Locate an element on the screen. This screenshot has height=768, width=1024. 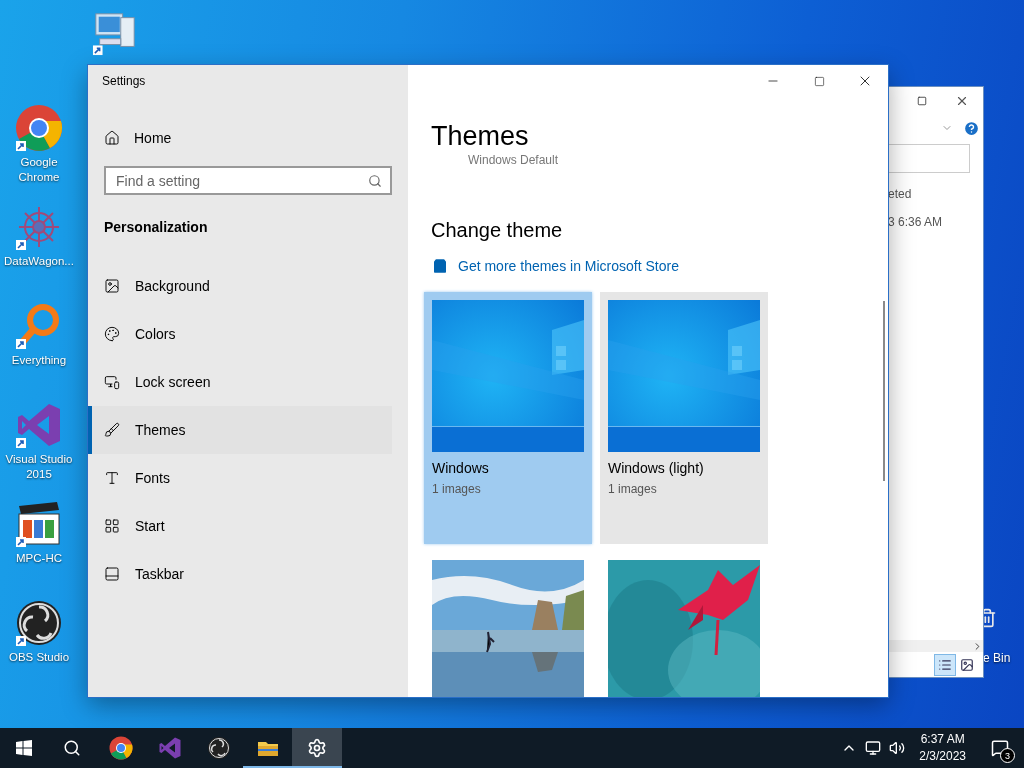
theme-tile: Windows 1 images is located at coordinates (508, 418).